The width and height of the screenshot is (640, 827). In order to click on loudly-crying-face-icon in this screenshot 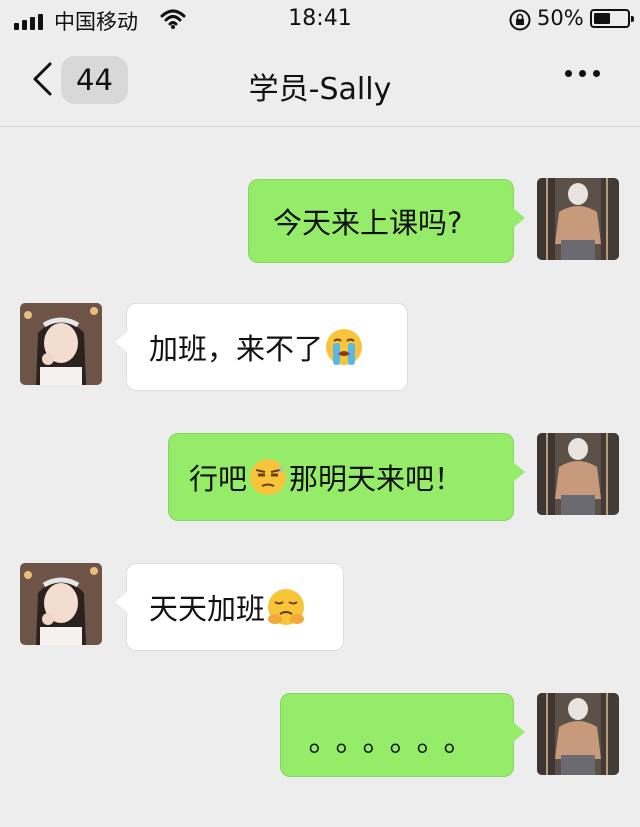, I will do `click(344, 347)`.